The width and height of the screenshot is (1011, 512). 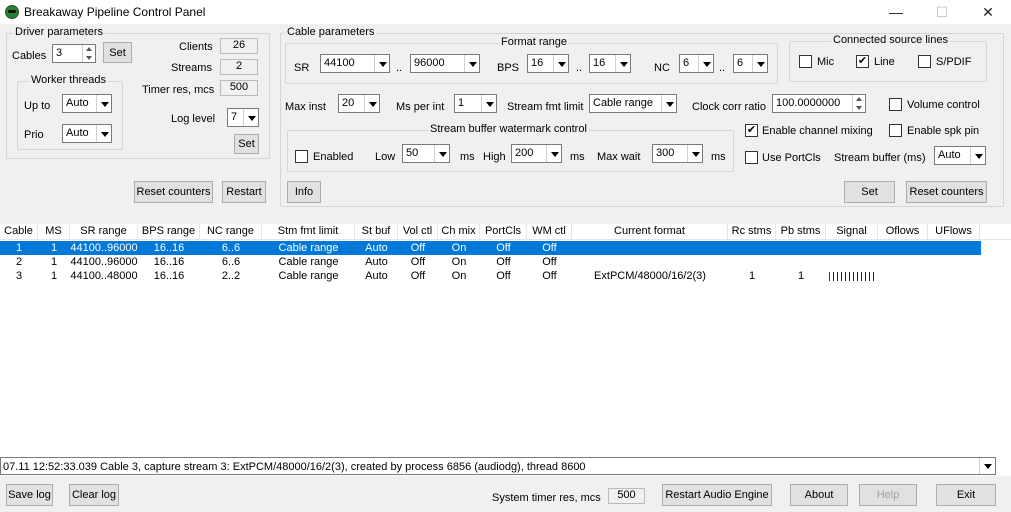 I want to click on column-header-signal: Signal, so click(x=852, y=232).